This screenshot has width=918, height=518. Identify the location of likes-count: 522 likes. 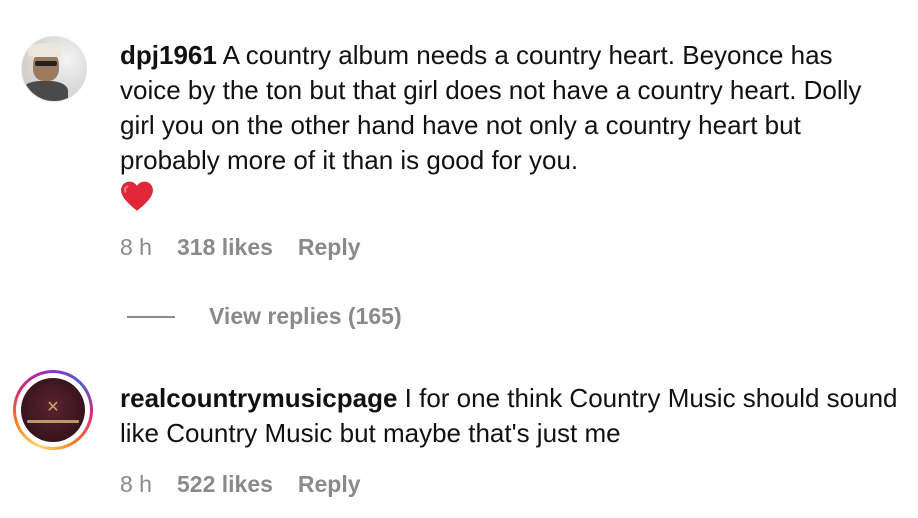
(225, 484).